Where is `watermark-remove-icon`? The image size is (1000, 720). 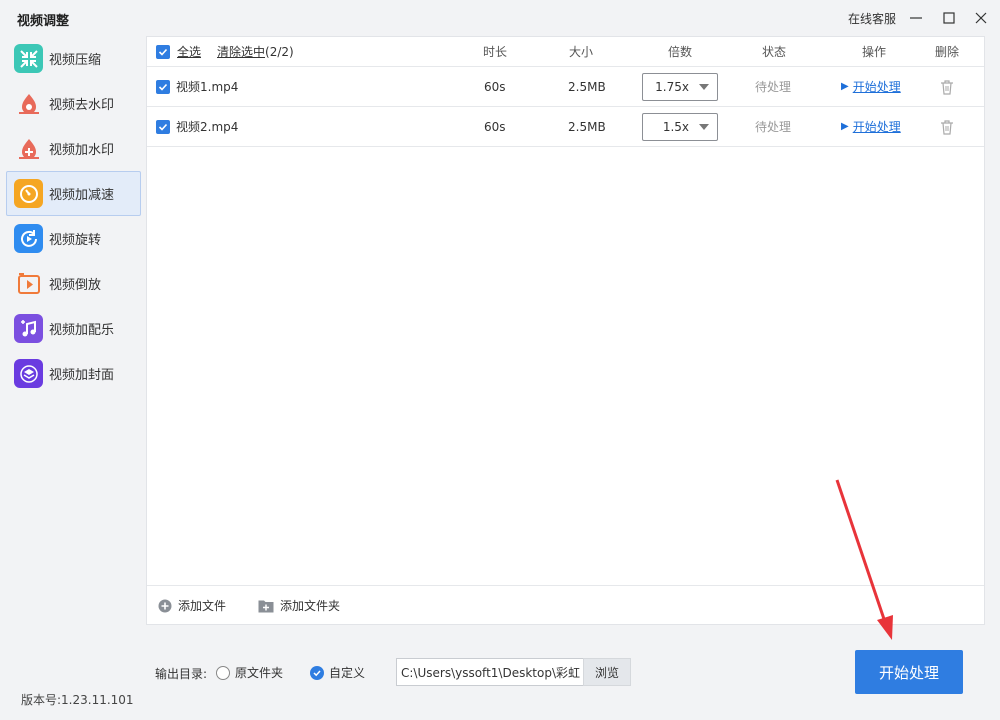 watermark-remove-icon is located at coordinates (28, 103).